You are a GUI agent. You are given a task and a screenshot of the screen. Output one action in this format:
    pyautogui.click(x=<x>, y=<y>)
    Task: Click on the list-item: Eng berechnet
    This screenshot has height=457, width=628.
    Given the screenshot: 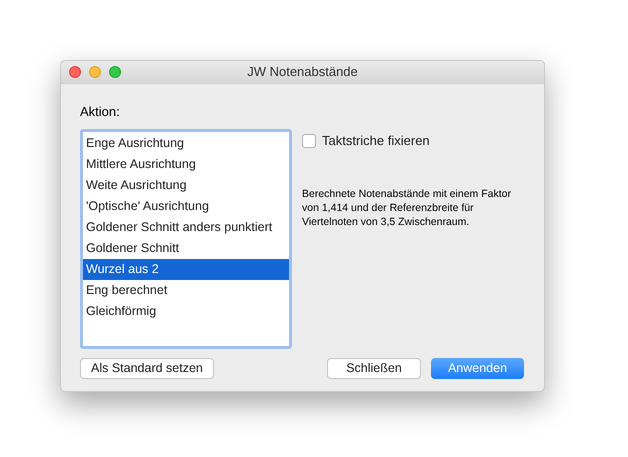 What is the action you would take?
    pyautogui.click(x=186, y=290)
    